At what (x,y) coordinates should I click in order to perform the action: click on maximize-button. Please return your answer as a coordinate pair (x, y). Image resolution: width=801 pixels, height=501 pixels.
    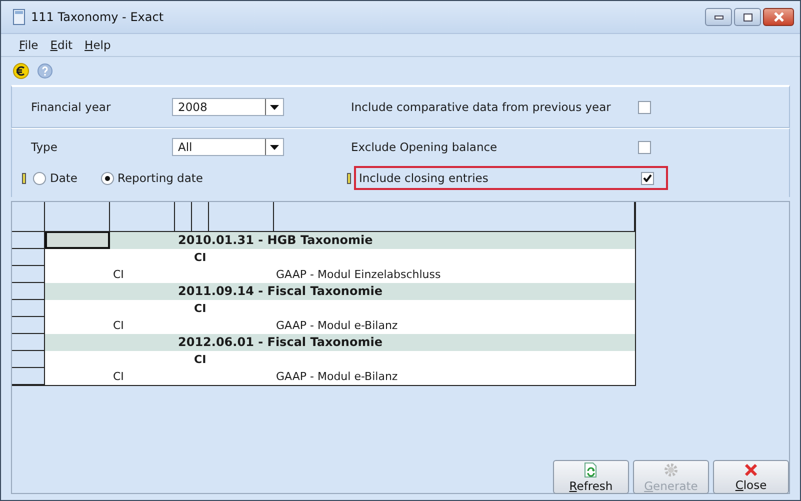
    Looking at the image, I should click on (747, 17).